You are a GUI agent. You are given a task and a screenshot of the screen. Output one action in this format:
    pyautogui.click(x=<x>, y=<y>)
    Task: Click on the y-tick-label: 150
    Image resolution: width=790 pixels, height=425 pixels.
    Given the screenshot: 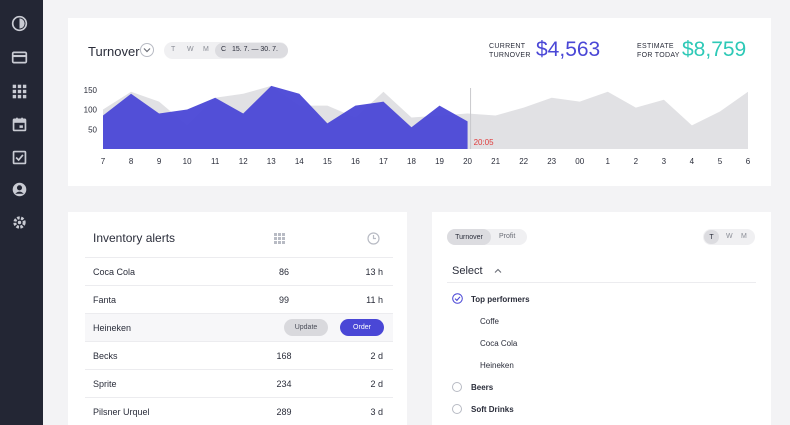 What is the action you would take?
    pyautogui.click(x=91, y=90)
    